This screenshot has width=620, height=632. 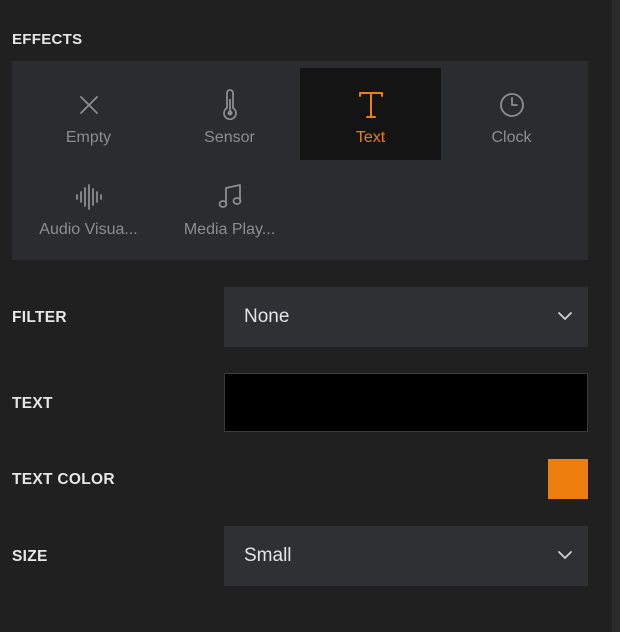 What do you see at coordinates (406, 556) in the screenshot?
I see `size-dropdown: Small` at bounding box center [406, 556].